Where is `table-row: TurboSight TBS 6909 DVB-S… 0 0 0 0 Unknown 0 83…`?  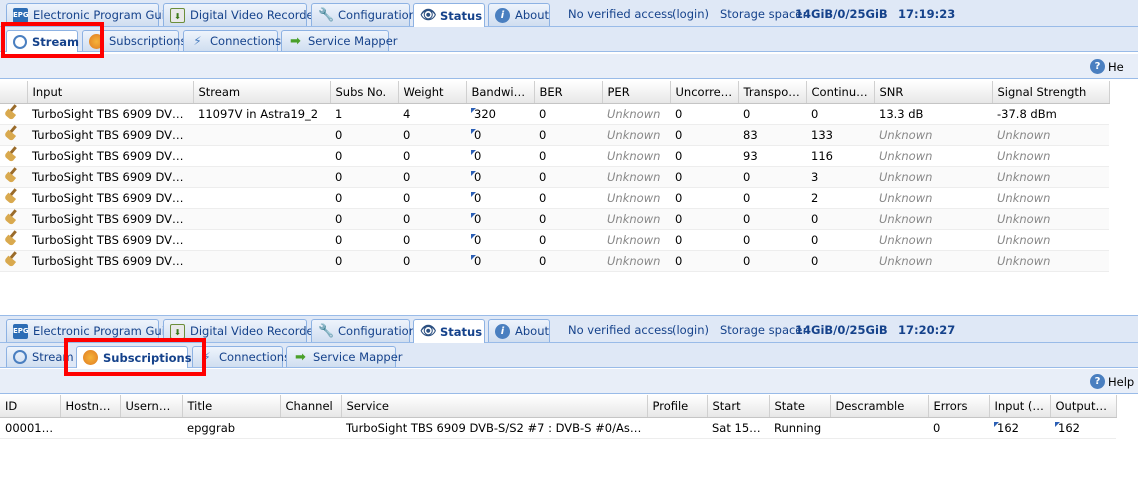
table-row: TurboSight TBS 6909 DVB-S… 0 0 0 0 Unknown 0 83… is located at coordinates (554, 135).